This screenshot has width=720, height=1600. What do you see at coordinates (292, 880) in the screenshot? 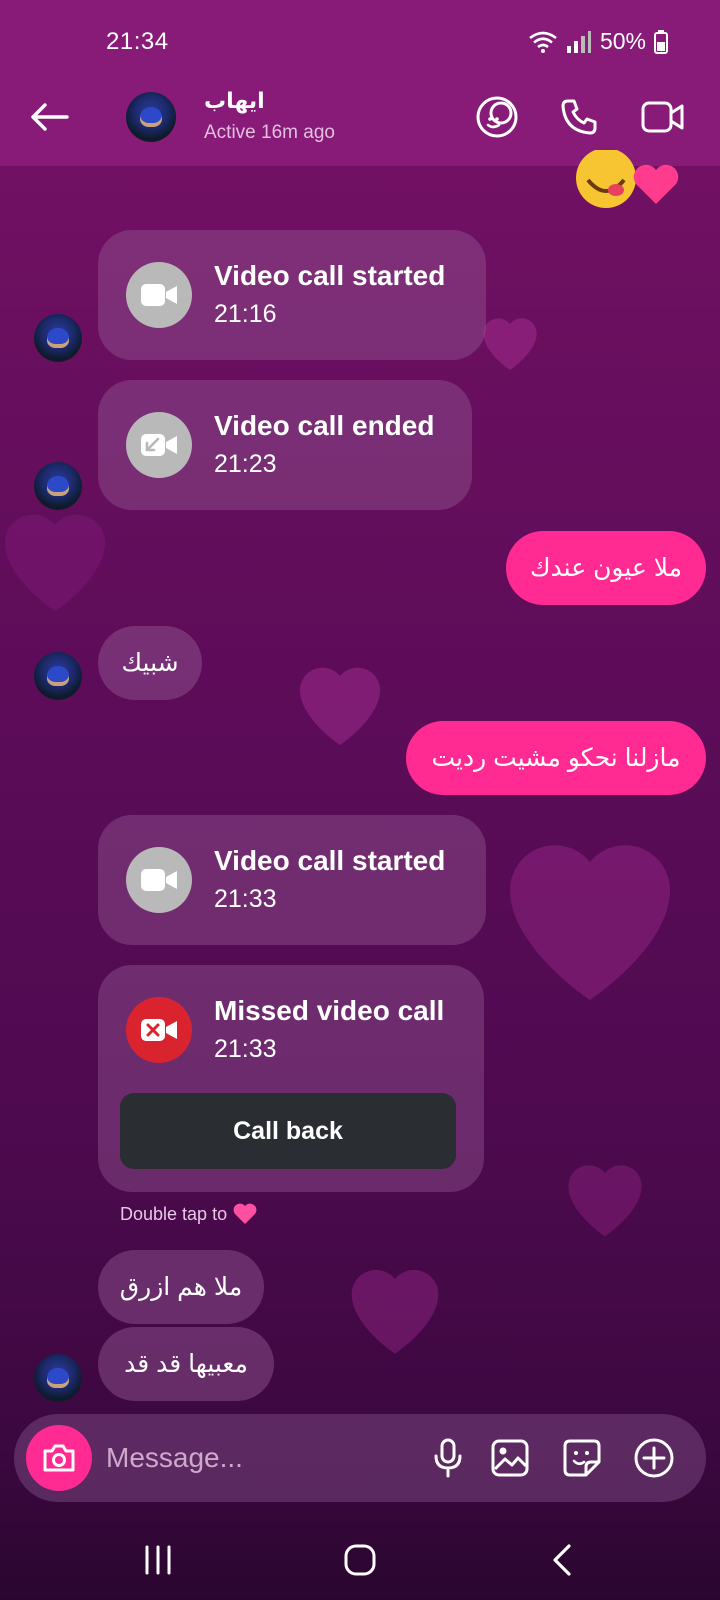
I see `call-event-card: Video call started 21:33` at bounding box center [292, 880].